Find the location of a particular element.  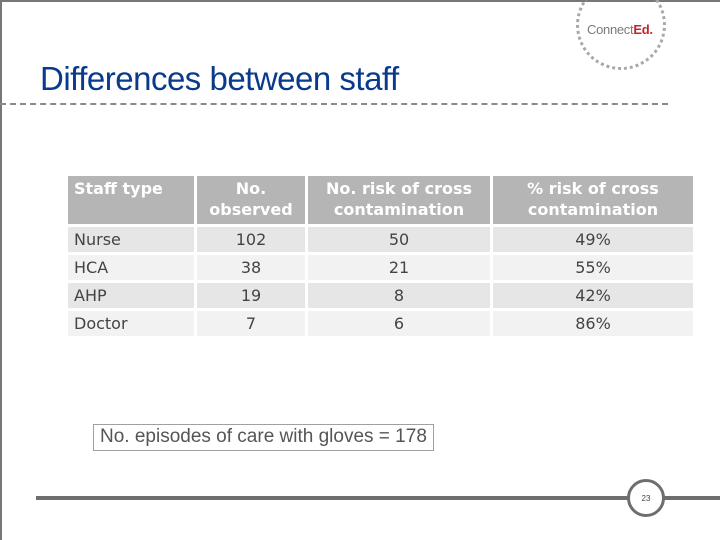

cell-no-risk: 8 is located at coordinates (399, 295).